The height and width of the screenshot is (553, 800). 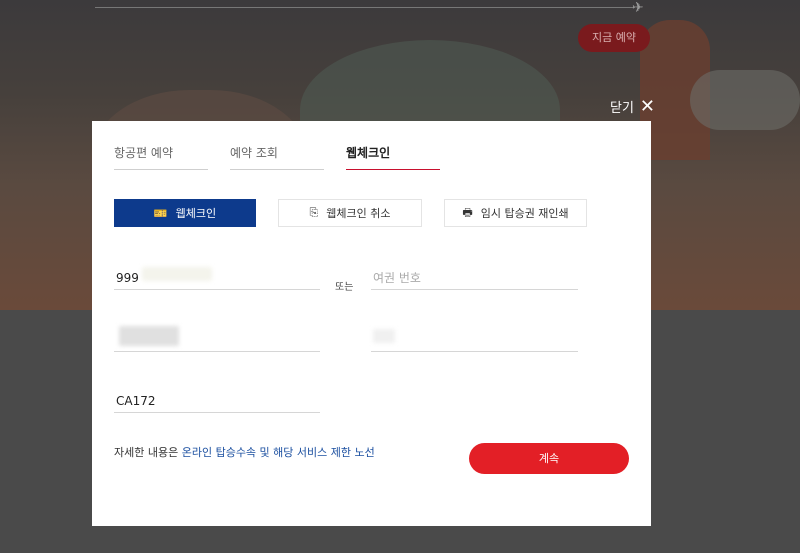 I want to click on mode-reprint-pass-button: 🖶 임시 탑승권 재인쇄, so click(x=515, y=213).